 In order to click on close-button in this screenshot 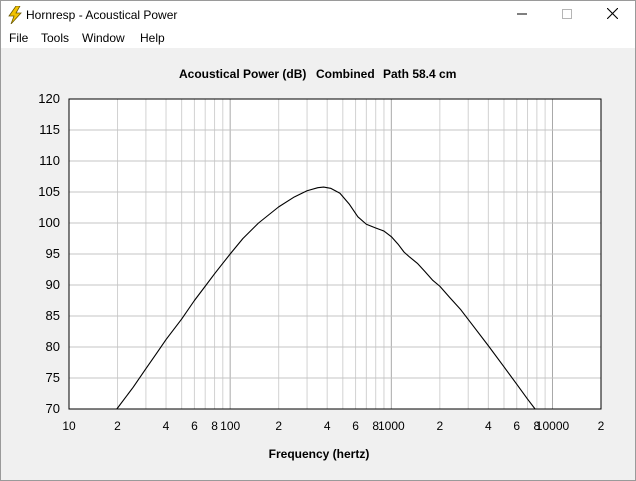, I will do `click(612, 15)`.